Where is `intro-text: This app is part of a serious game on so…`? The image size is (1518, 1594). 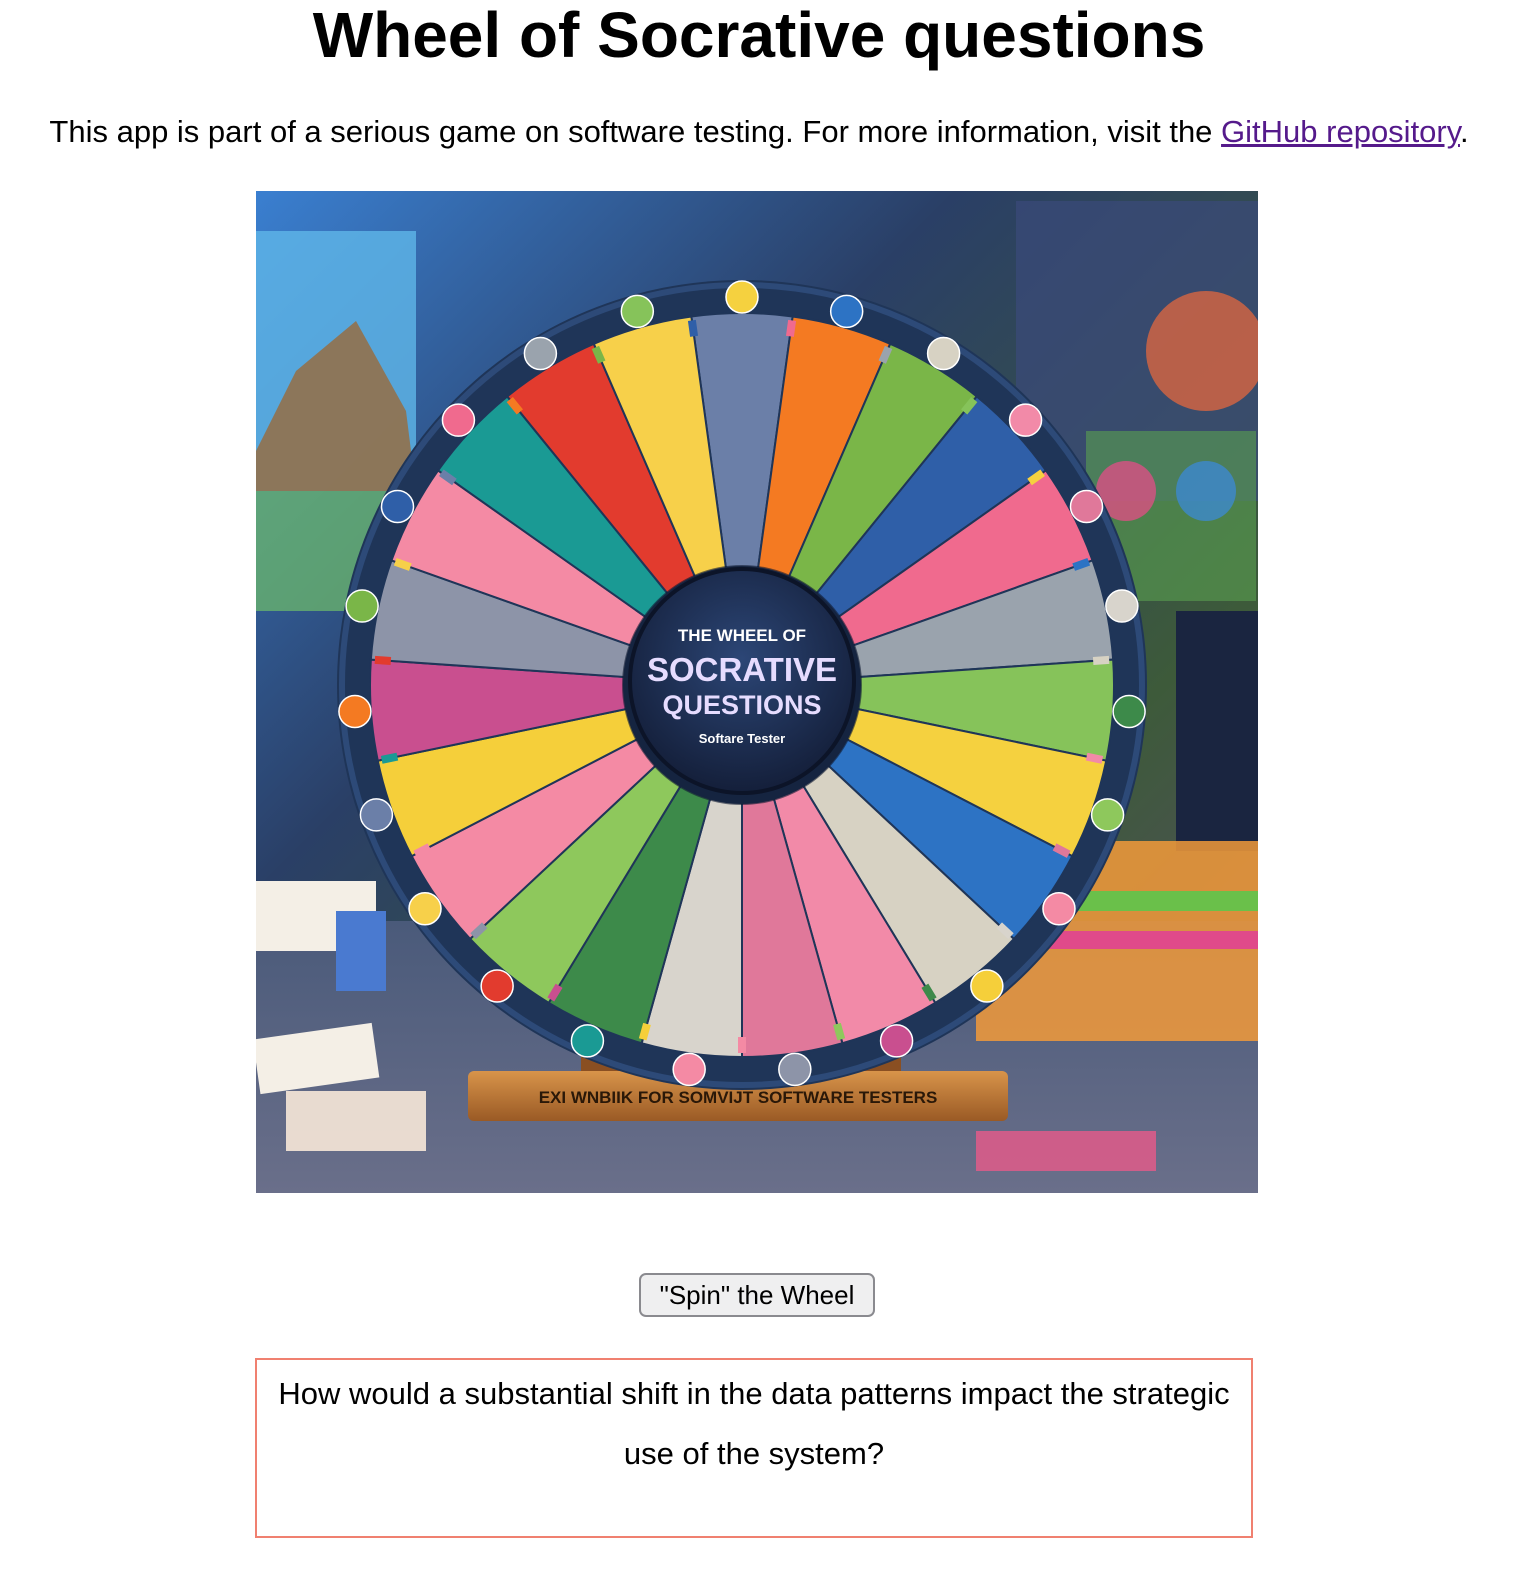
intro-text: This app is part of a serious game on so… is located at coordinates (635, 131).